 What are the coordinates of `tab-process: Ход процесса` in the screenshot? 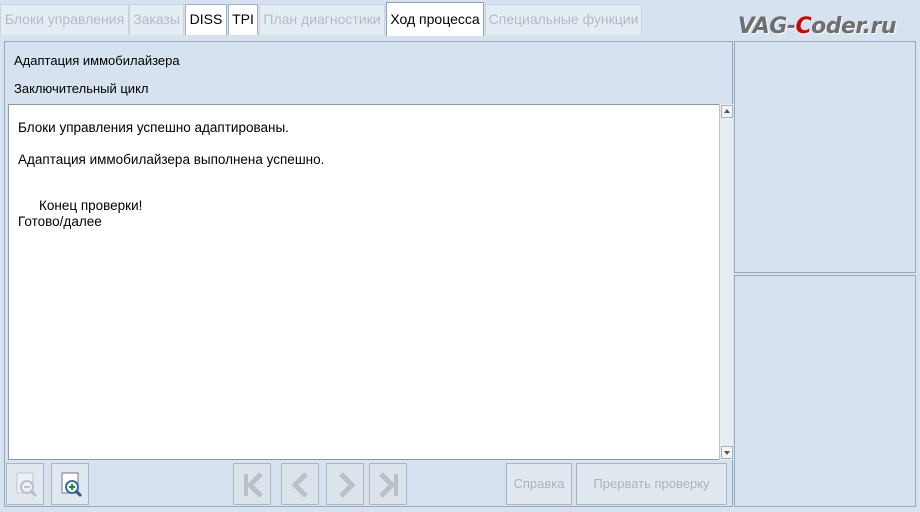 It's located at (435, 19).